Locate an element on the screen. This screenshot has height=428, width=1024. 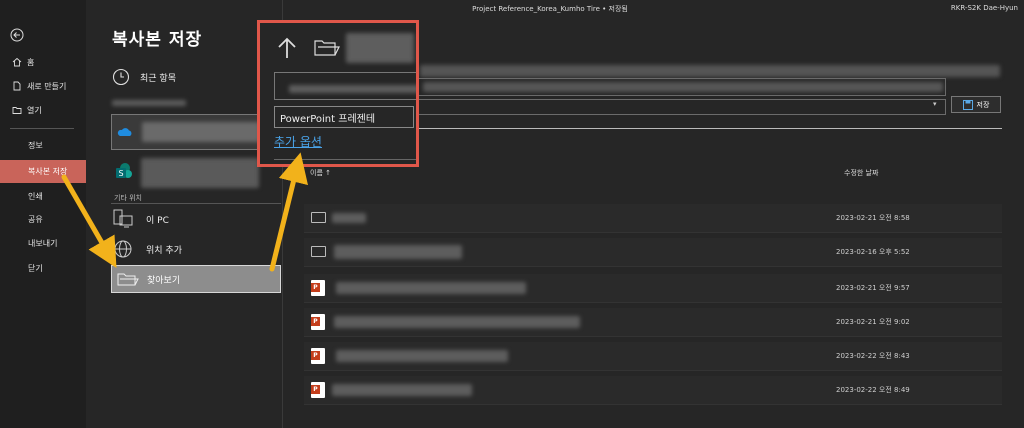
location-onedrive is located at coordinates (196, 132).